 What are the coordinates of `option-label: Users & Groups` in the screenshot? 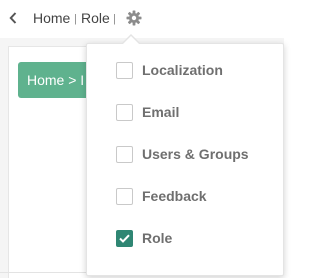 It's located at (195, 154).